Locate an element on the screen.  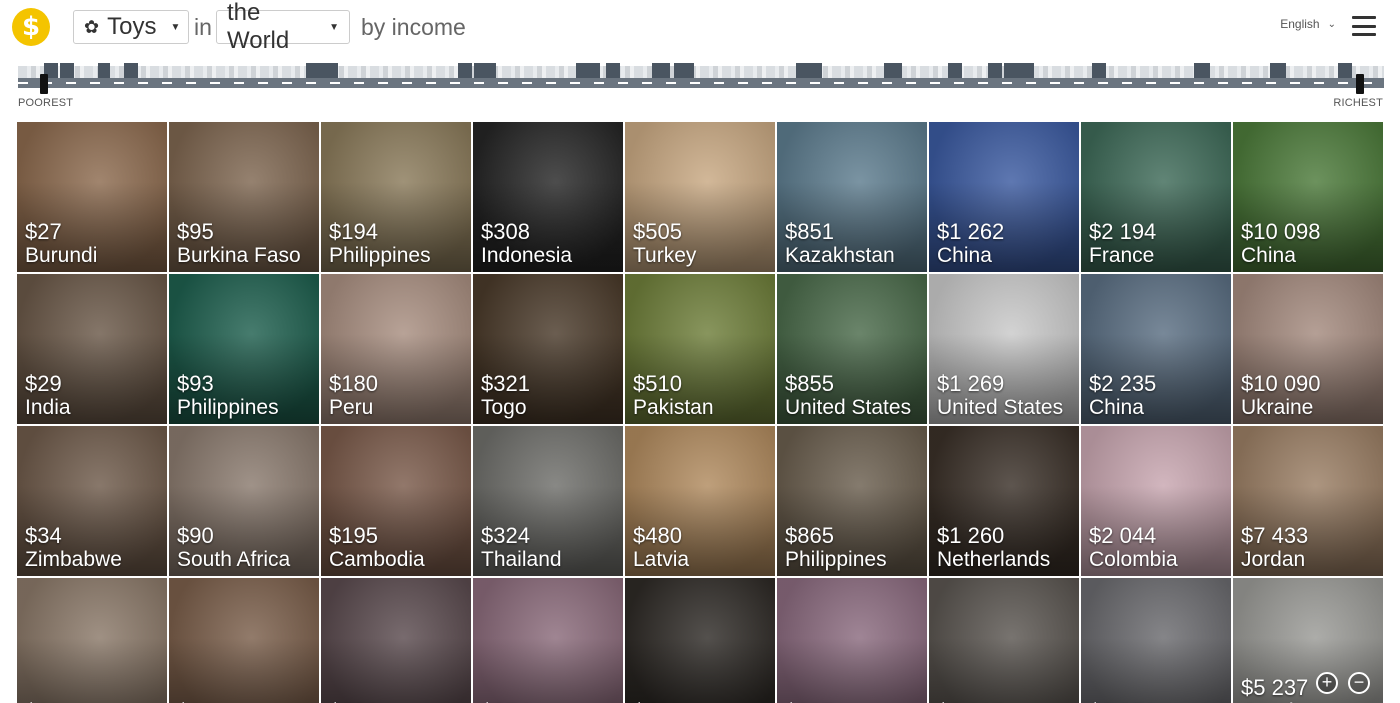
photo-tile: $510 Pakistan is located at coordinates (700, 349).